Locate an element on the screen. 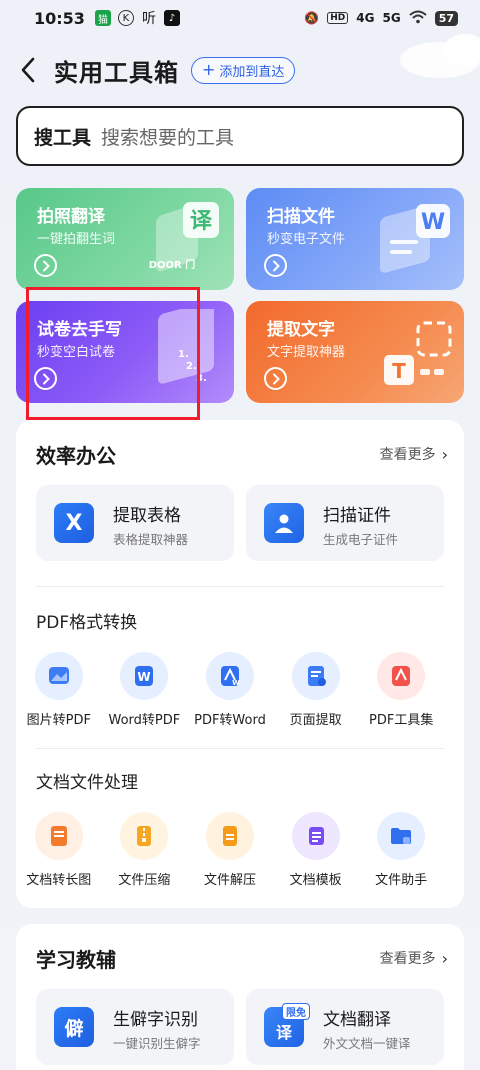 This screenshot has height=1070, width=480. word-glyph: W is located at coordinates (433, 222).